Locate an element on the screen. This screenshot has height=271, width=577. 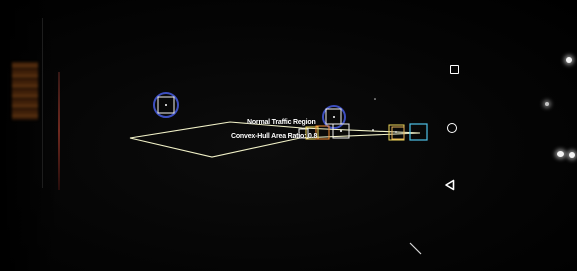
region-label: Normal Traffic Region is located at coordinates (281, 122).